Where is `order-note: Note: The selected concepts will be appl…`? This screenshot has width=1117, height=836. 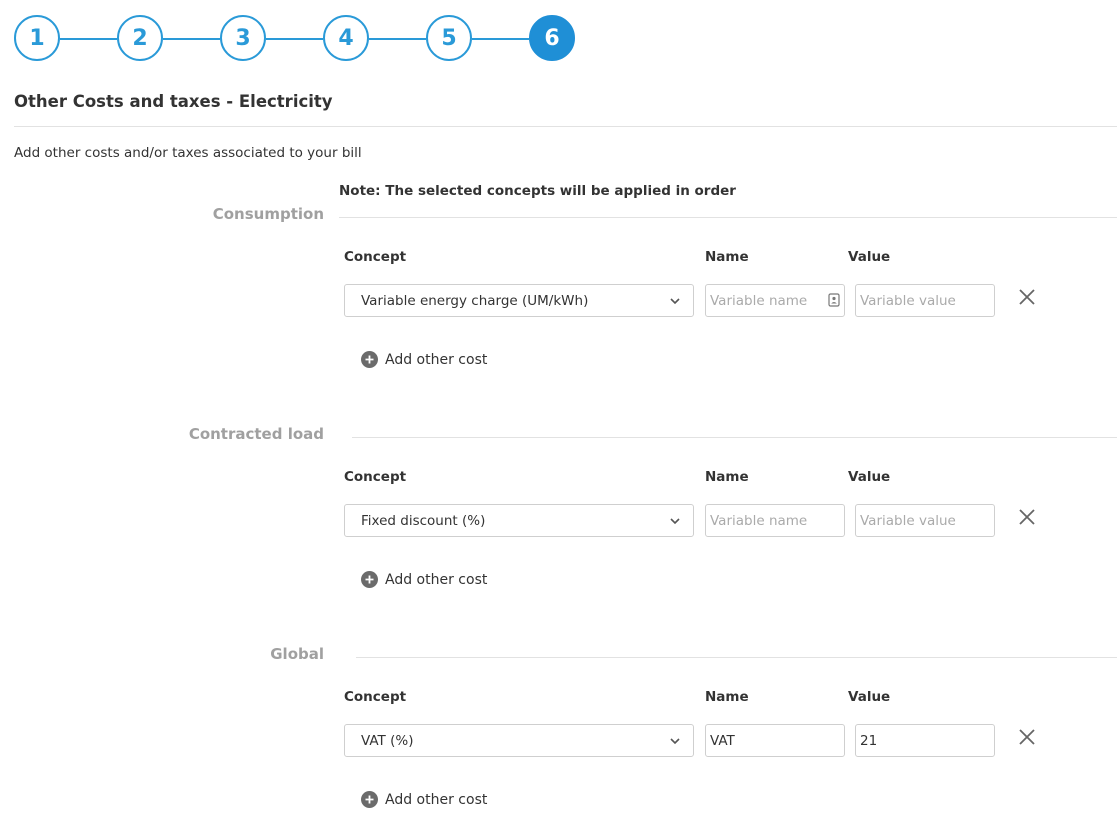 order-note: Note: The selected concepts will be appl… is located at coordinates (537, 191).